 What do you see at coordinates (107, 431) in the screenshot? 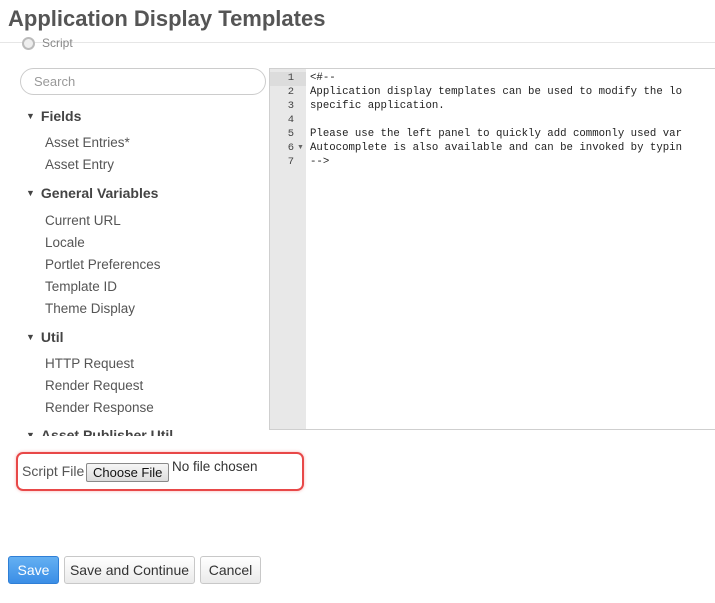
I see `section-title: Asset Publisher Util` at bounding box center [107, 431].